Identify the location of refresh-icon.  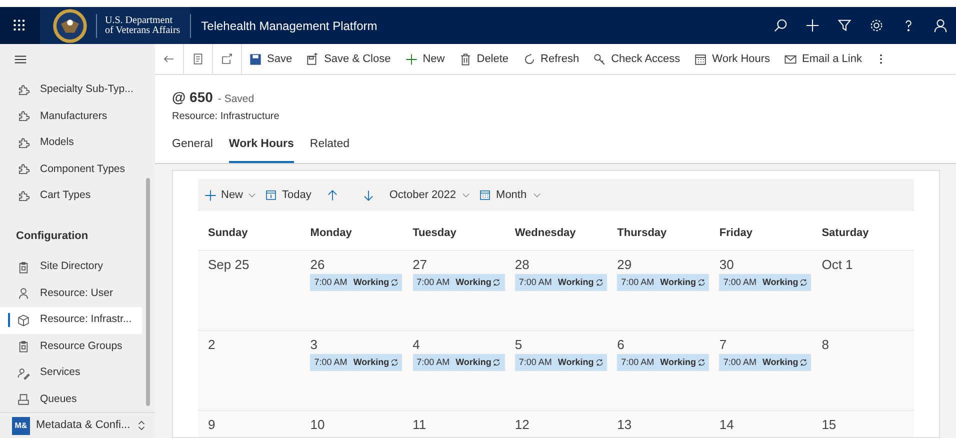
(529, 59).